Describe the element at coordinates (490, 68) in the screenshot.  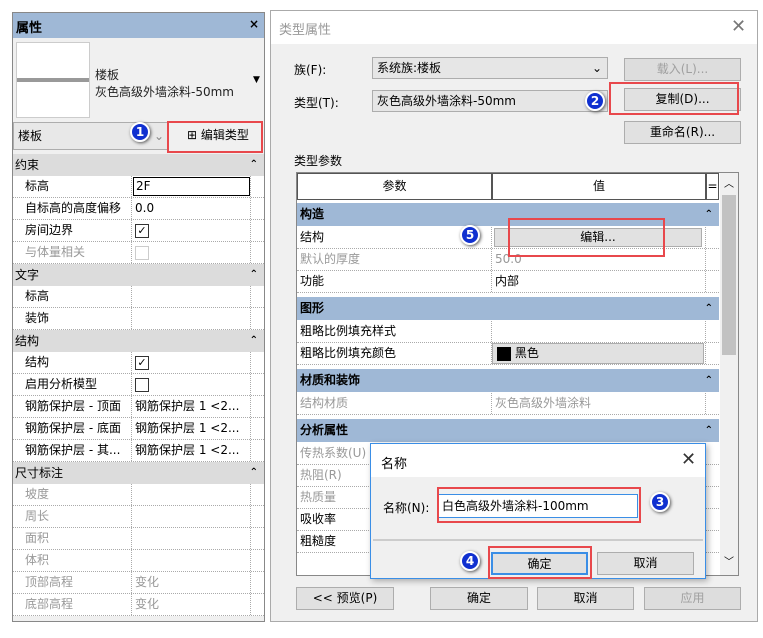
I see `family-select: 系统族:楼板 ⌄` at that location.